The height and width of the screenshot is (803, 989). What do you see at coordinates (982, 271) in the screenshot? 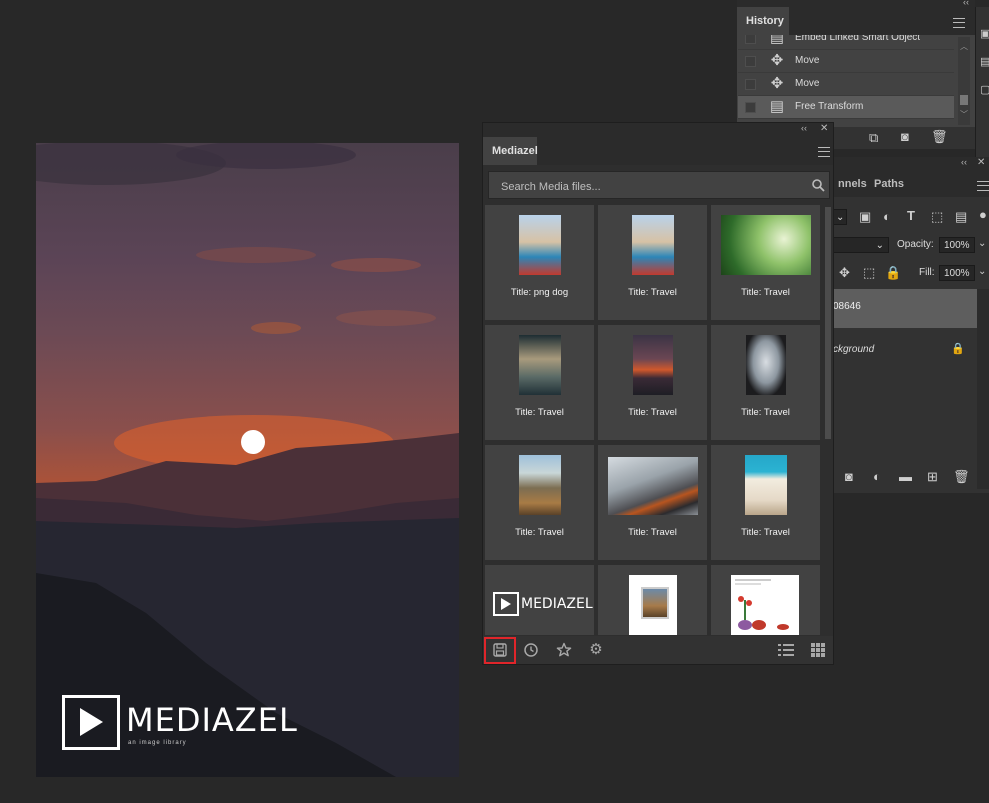
I see `fill-dropdown-icon: ⌄` at bounding box center [982, 271].